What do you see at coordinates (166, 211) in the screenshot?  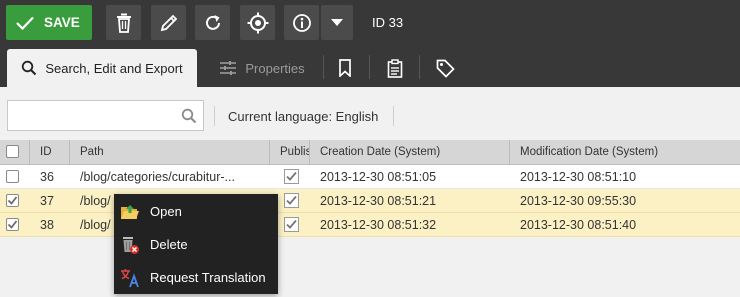 I see `menu-item-label: Open` at bounding box center [166, 211].